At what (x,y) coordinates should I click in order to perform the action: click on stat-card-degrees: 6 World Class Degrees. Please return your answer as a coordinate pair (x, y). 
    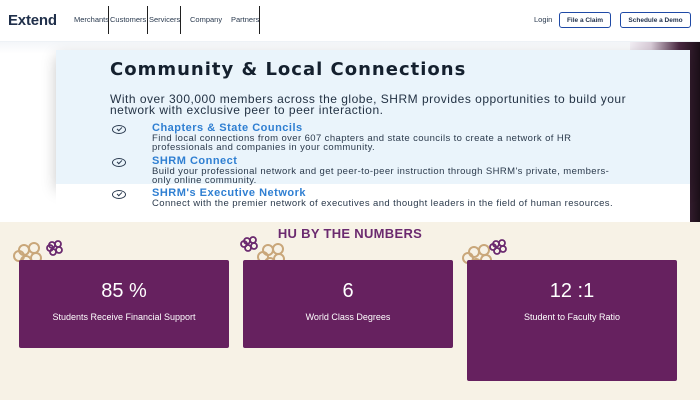
    Looking at the image, I should click on (348, 304).